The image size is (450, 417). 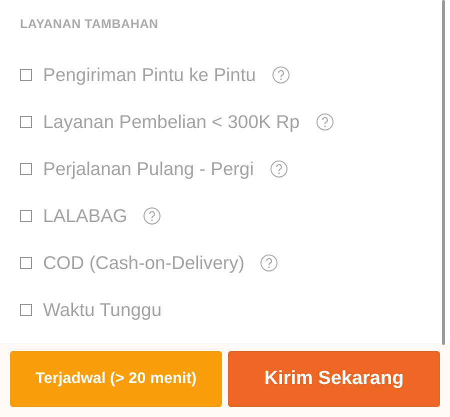 I want to click on service-label: COD (Cash-on-Delivery), so click(x=143, y=263).